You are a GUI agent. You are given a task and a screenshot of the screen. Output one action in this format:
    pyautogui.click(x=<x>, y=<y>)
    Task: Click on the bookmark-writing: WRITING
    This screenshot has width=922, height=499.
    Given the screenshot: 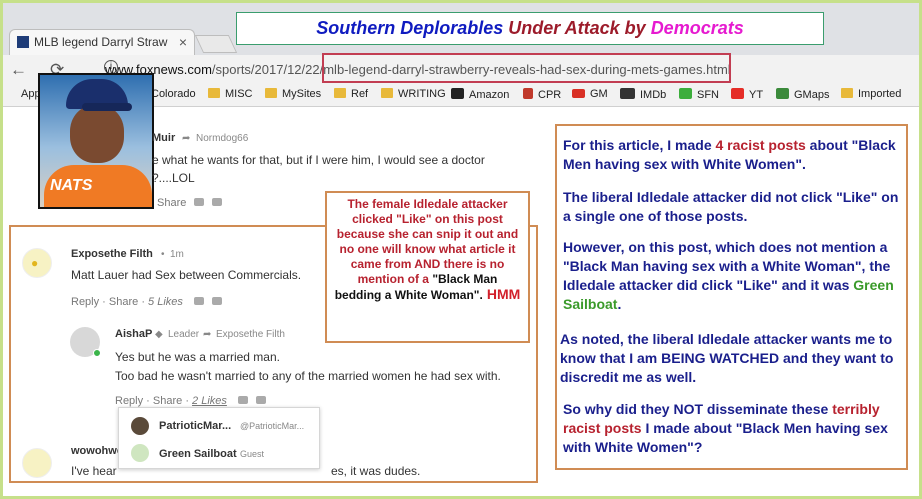 What is the action you would take?
    pyautogui.click(x=413, y=94)
    